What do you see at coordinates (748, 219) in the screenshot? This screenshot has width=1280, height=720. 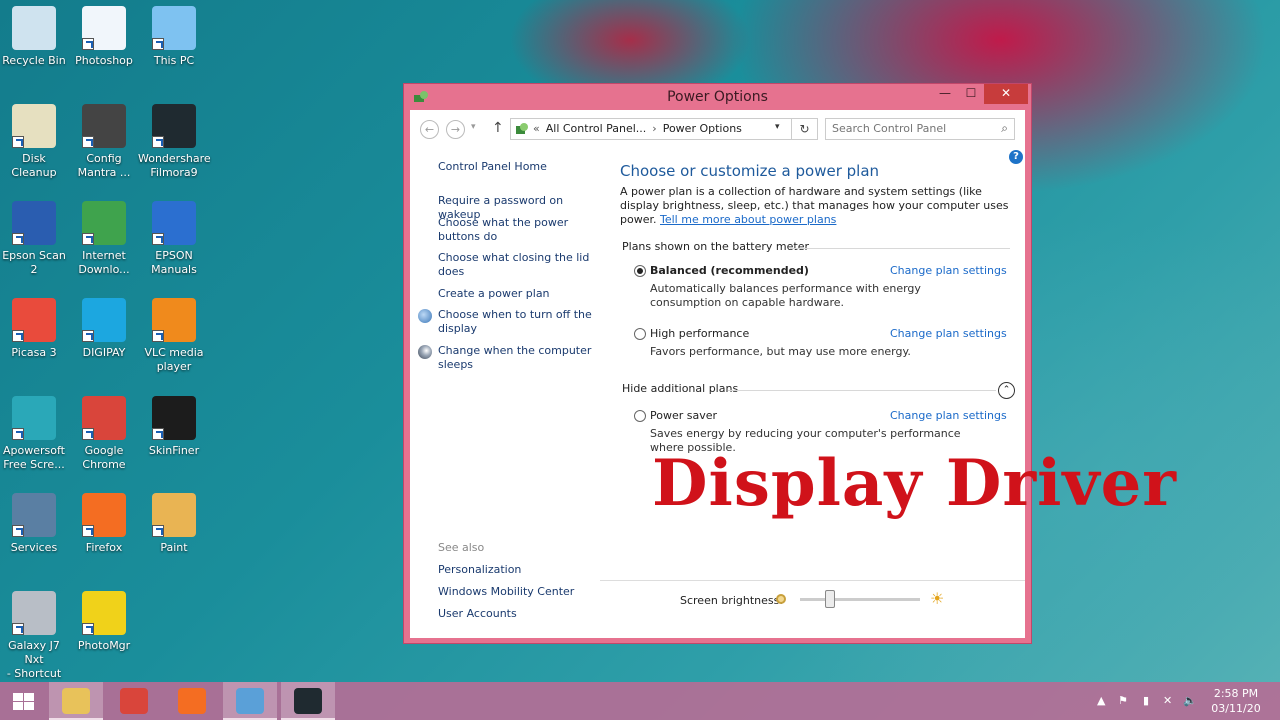 I see `tell-me-more-link: Tell me more about power plans` at bounding box center [748, 219].